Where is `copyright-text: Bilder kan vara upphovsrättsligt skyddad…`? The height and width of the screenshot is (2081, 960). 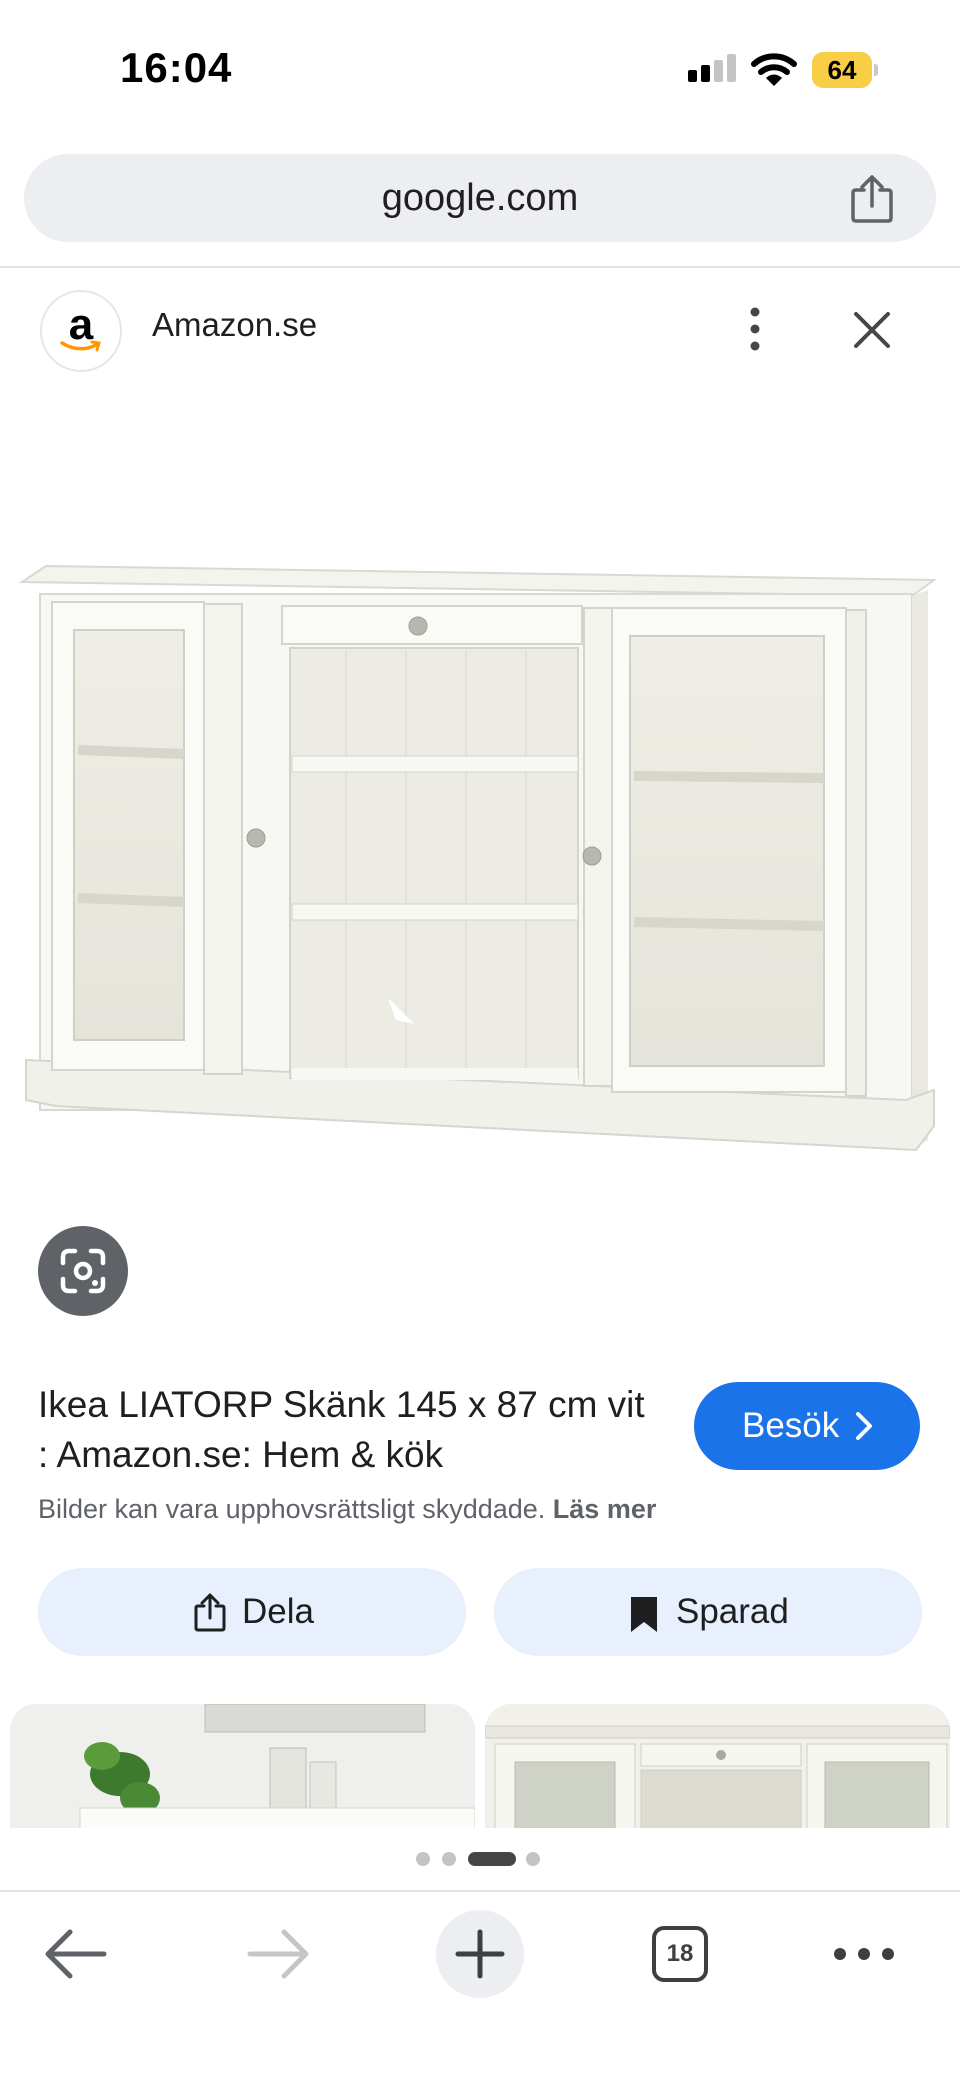
copyright-text: Bilder kan vara upphovsrättsligt skyddad… is located at coordinates (292, 1509).